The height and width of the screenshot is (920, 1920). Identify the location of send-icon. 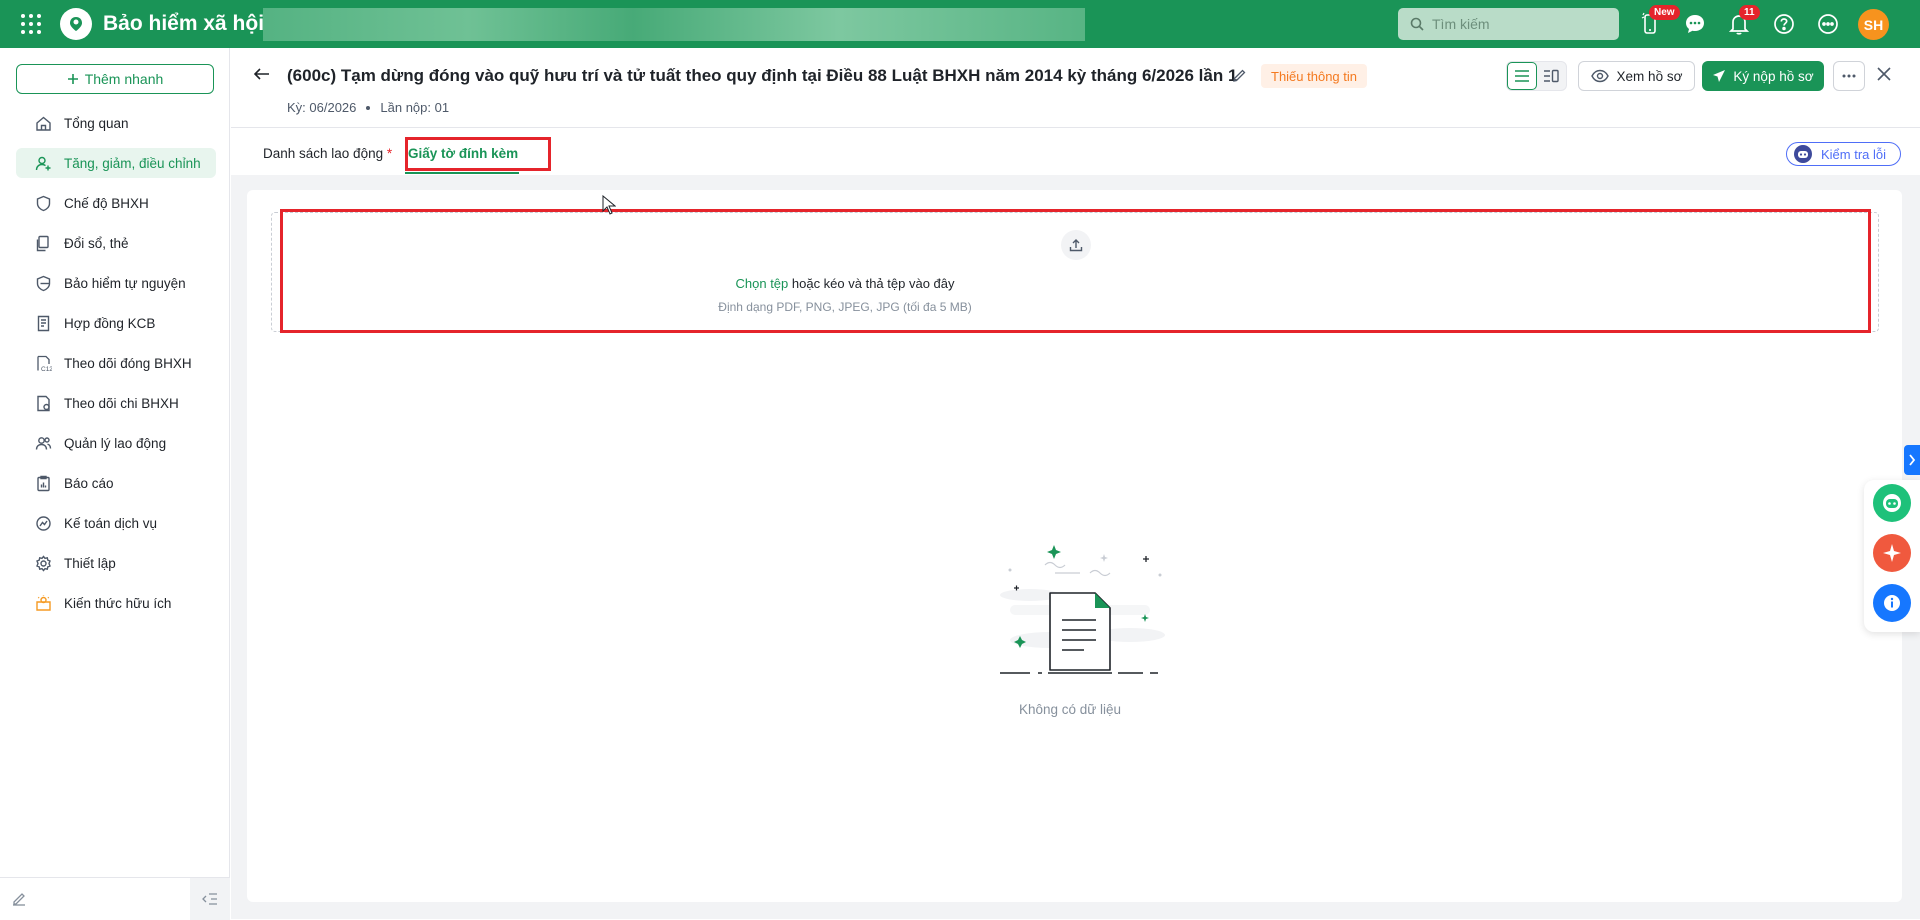
(1719, 76).